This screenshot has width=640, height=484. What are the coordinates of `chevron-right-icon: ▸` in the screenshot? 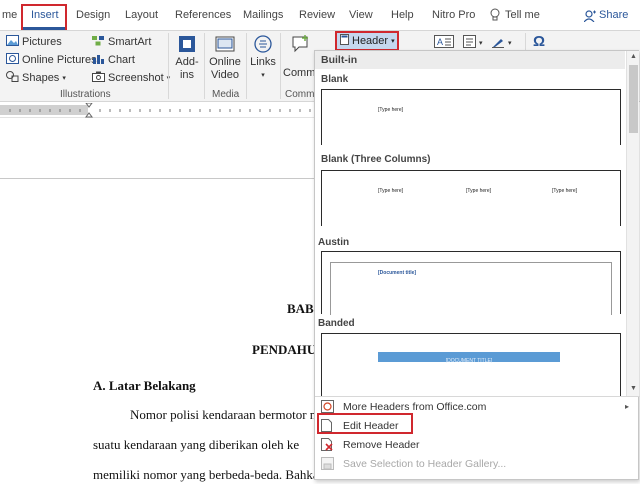 It's located at (627, 406).